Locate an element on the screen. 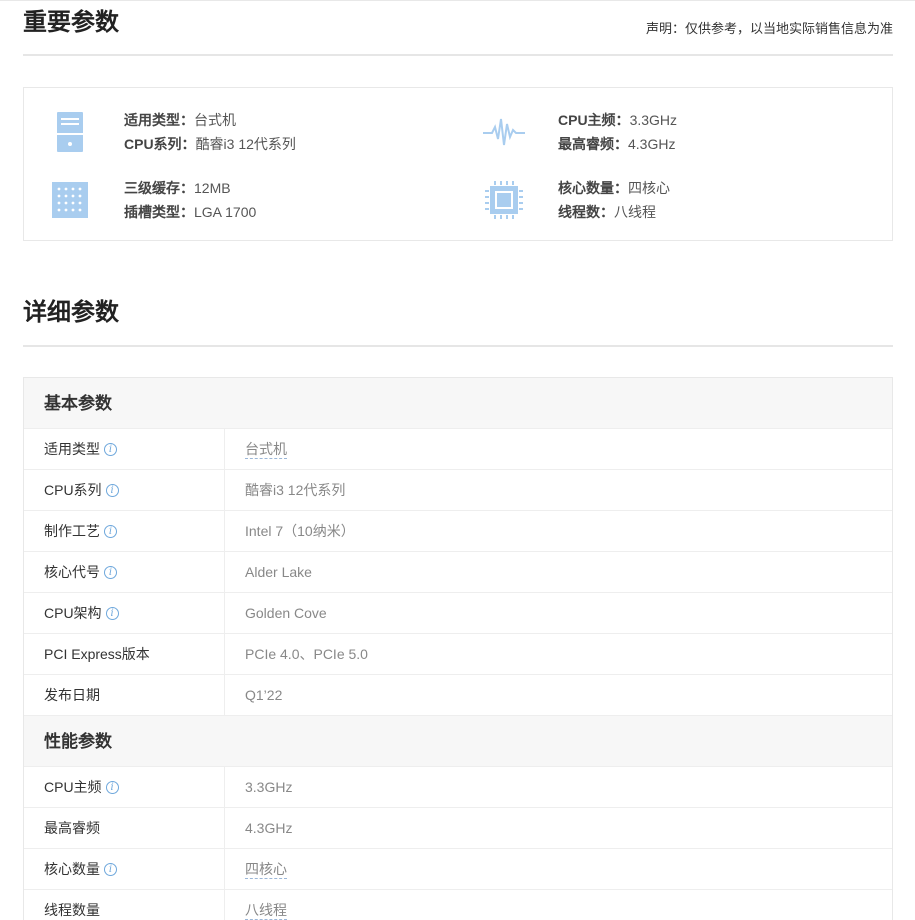 The height and width of the screenshot is (920, 915). param-label-cell: 适用类型 i is located at coordinates (124, 449).